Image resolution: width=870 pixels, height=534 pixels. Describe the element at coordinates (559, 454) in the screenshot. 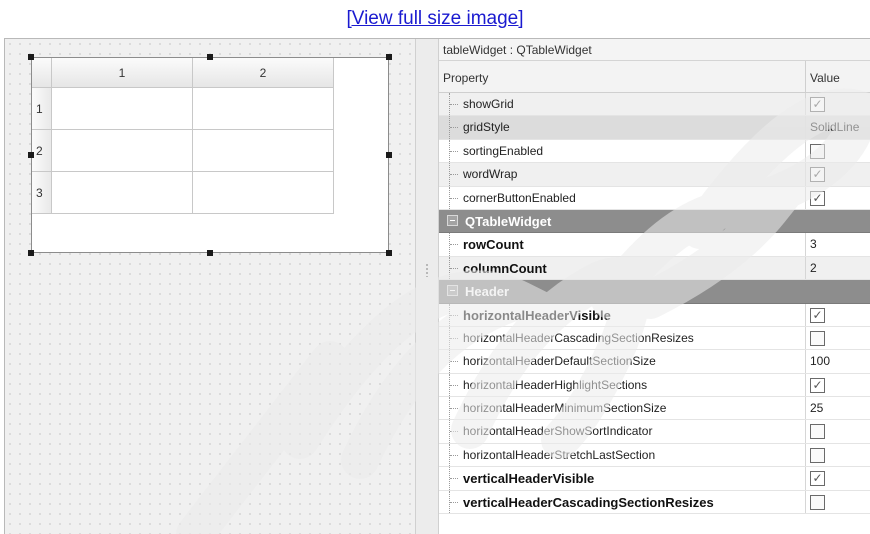

I see `property-name: horizontalHeaderStretchLastSection` at that location.